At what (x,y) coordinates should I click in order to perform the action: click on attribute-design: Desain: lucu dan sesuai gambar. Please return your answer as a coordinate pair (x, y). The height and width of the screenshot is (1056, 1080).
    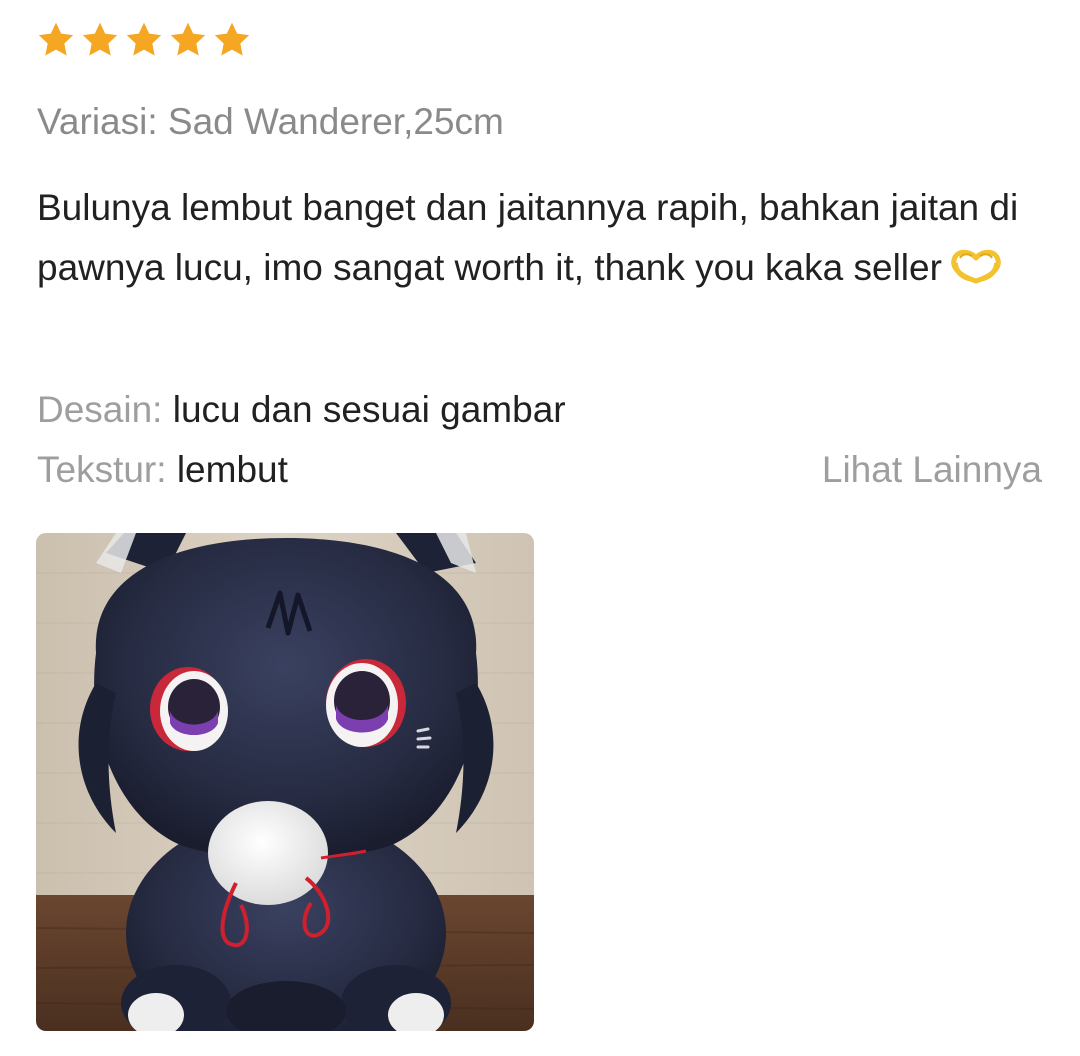
    Looking at the image, I should click on (301, 410).